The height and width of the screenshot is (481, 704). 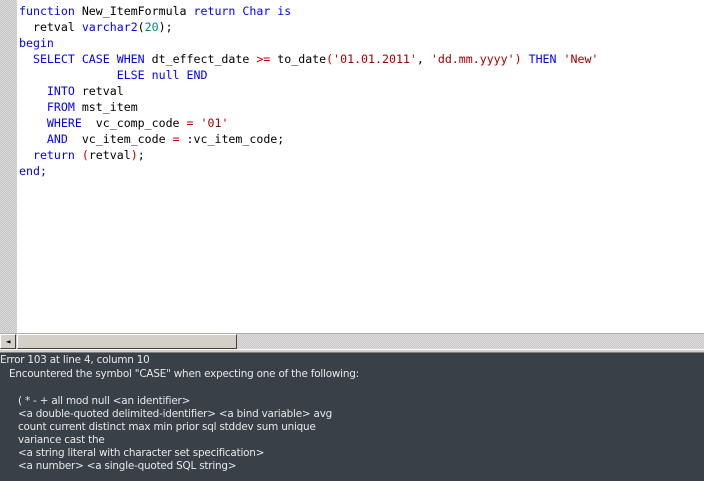 What do you see at coordinates (141, 123) in the screenshot?
I see `code-token: vc_comp_code` at bounding box center [141, 123].